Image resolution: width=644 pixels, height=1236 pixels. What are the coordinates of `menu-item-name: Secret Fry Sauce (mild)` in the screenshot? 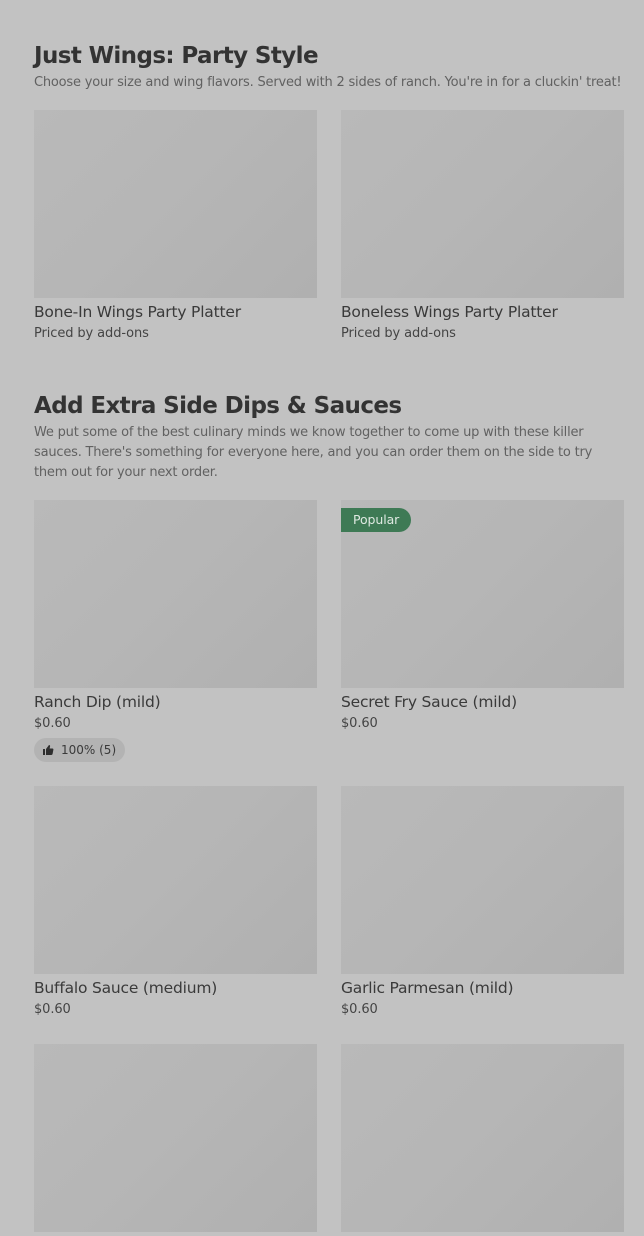 It's located at (429, 702).